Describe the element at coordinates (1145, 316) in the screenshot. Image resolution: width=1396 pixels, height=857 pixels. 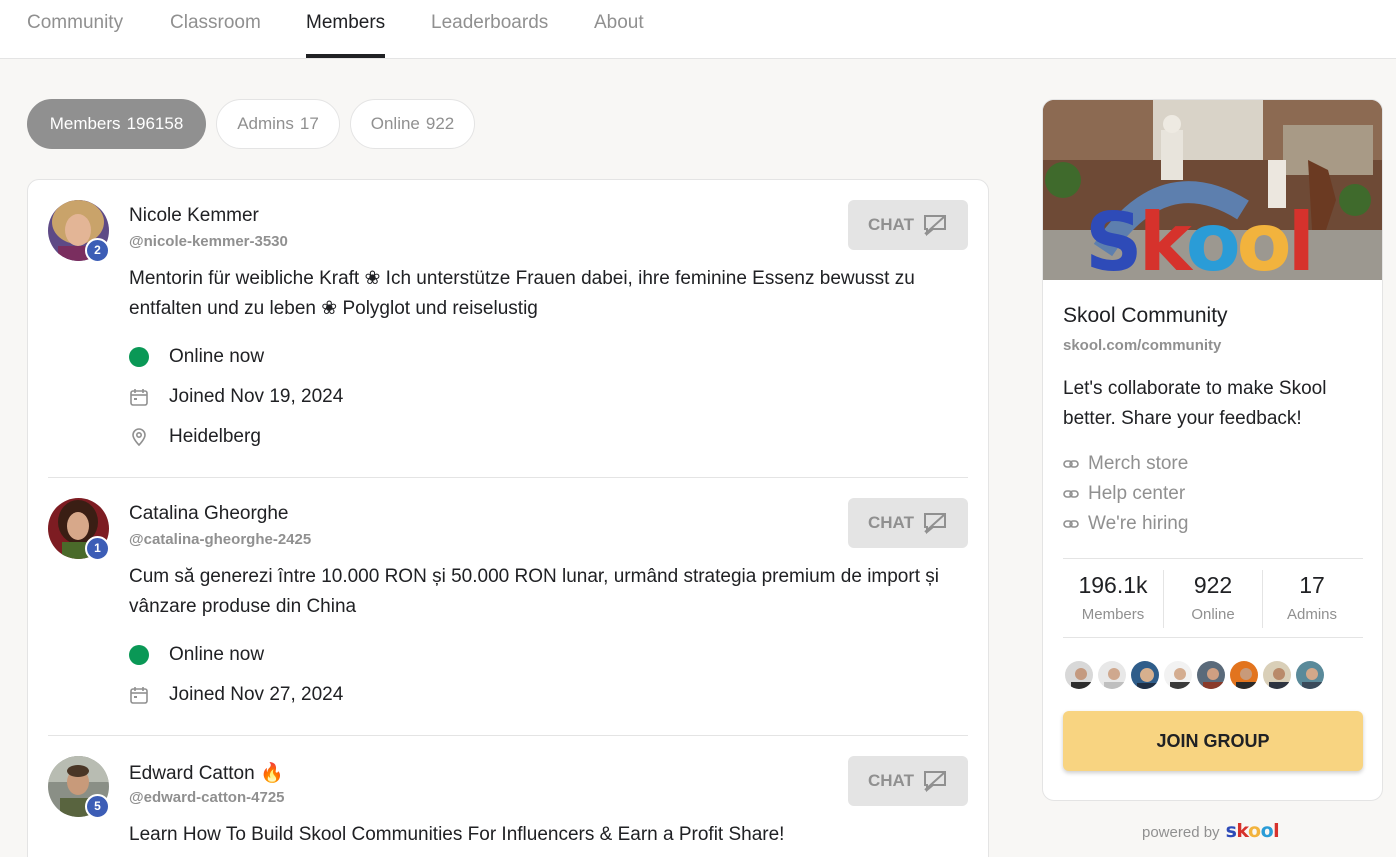
I see `group-name: Skool Community` at that location.